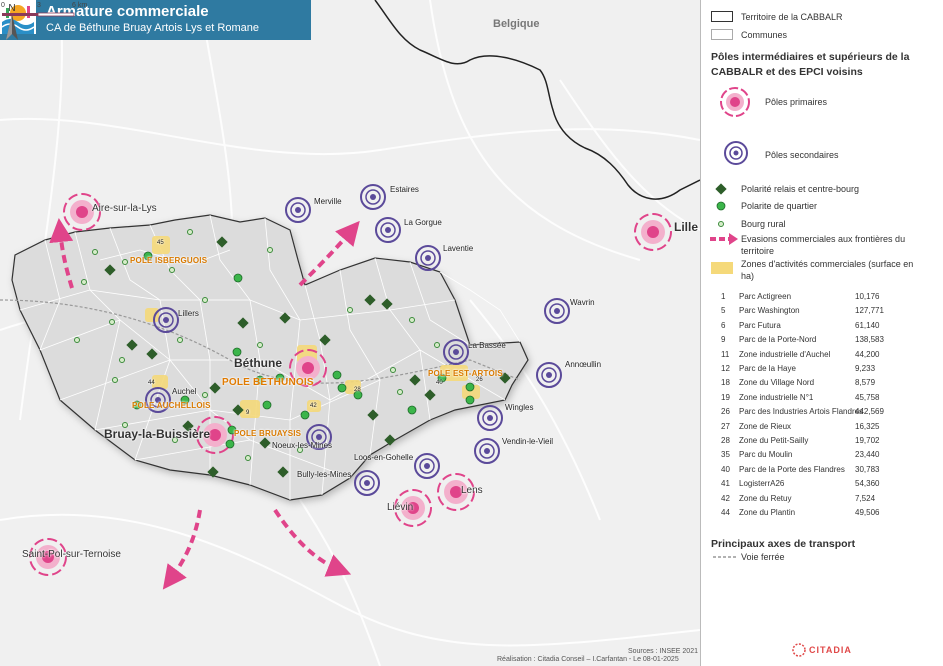 The image size is (943, 666). I want to click on zone-name-cell: Zone de Rieux, so click(765, 426).